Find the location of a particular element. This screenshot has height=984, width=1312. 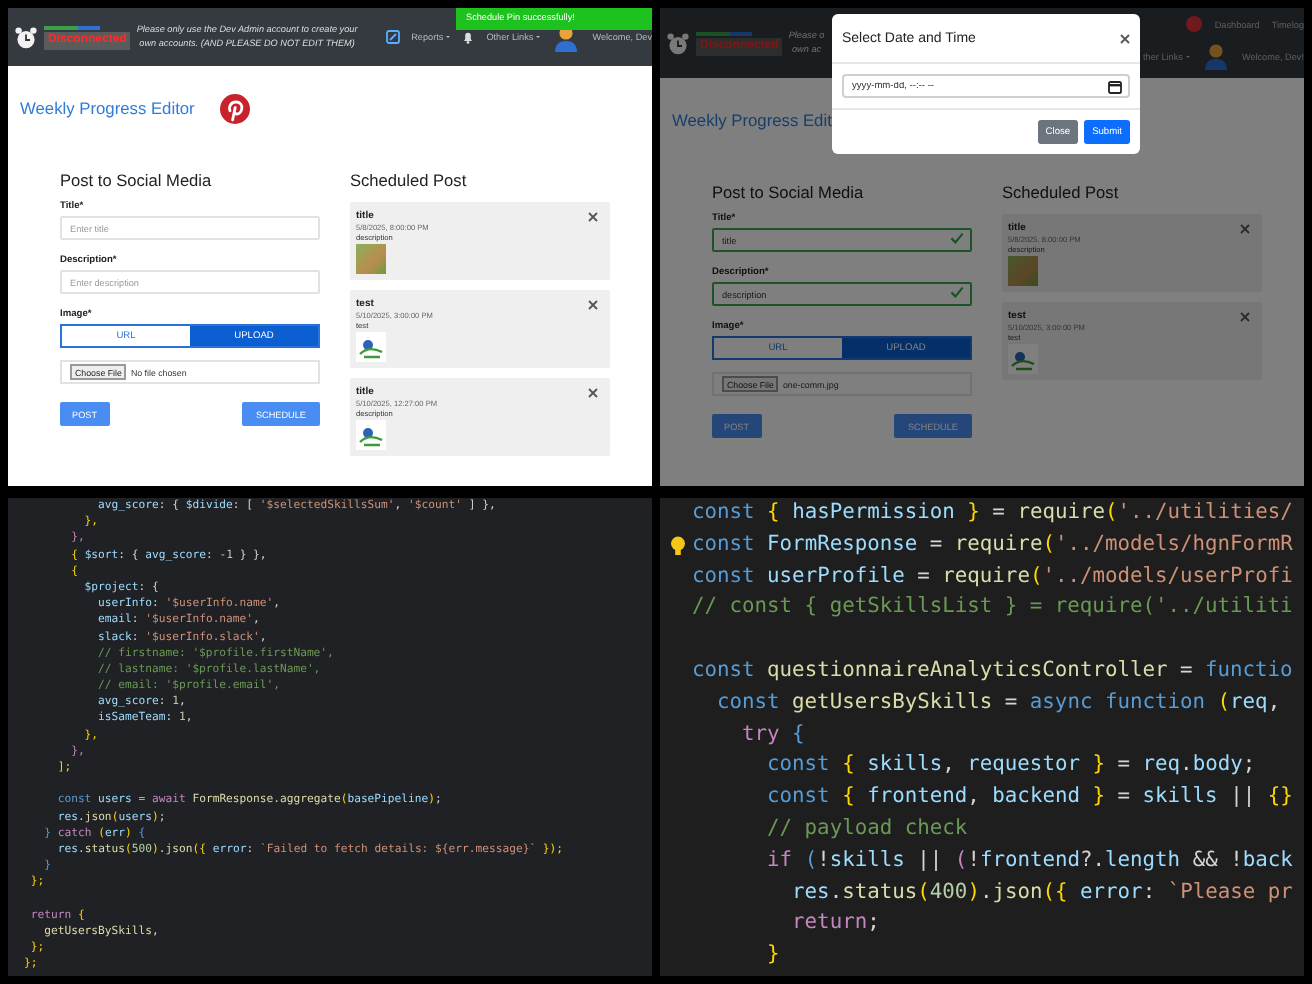

code-line: res.status(400).json({ error: `Please pr is located at coordinates (1041, 892).